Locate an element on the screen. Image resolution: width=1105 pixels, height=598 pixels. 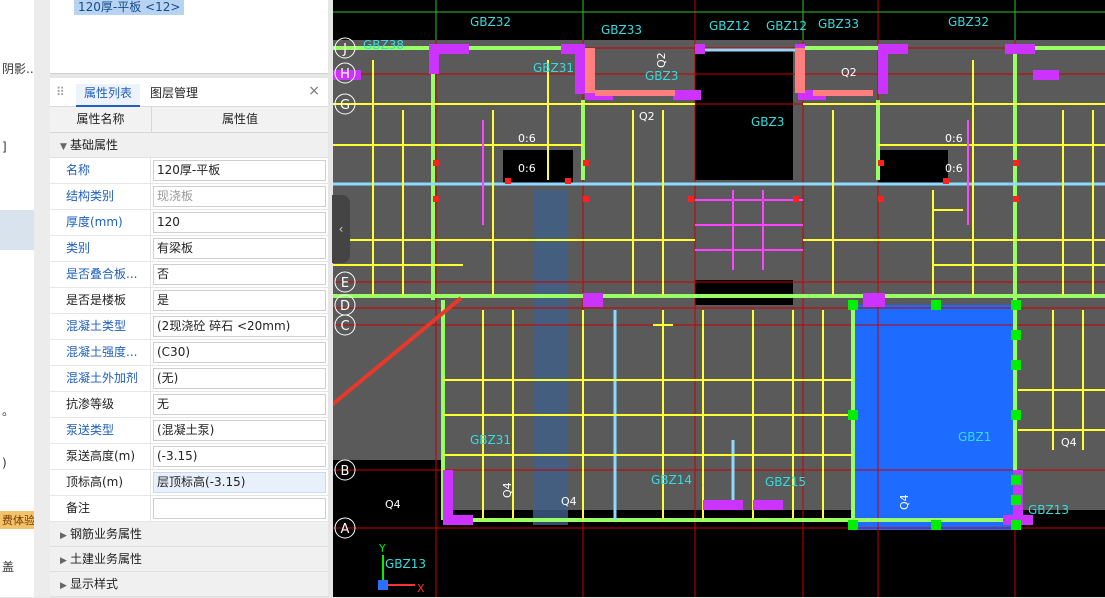
axis-label: J is located at coordinates (344, 49).